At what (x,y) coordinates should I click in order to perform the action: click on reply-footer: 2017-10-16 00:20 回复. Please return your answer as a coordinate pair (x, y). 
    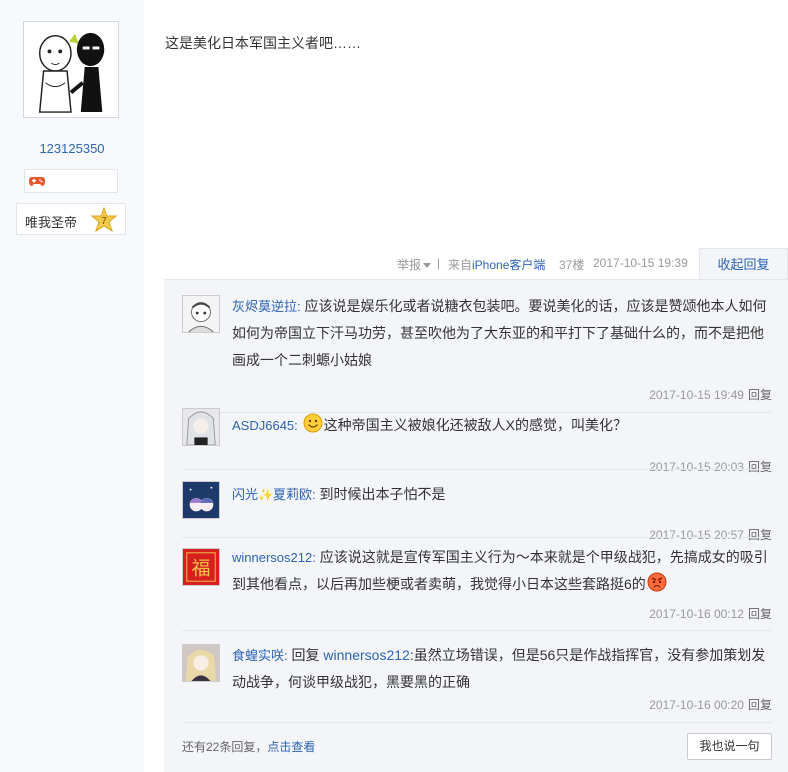
    Looking at the image, I should click on (710, 704).